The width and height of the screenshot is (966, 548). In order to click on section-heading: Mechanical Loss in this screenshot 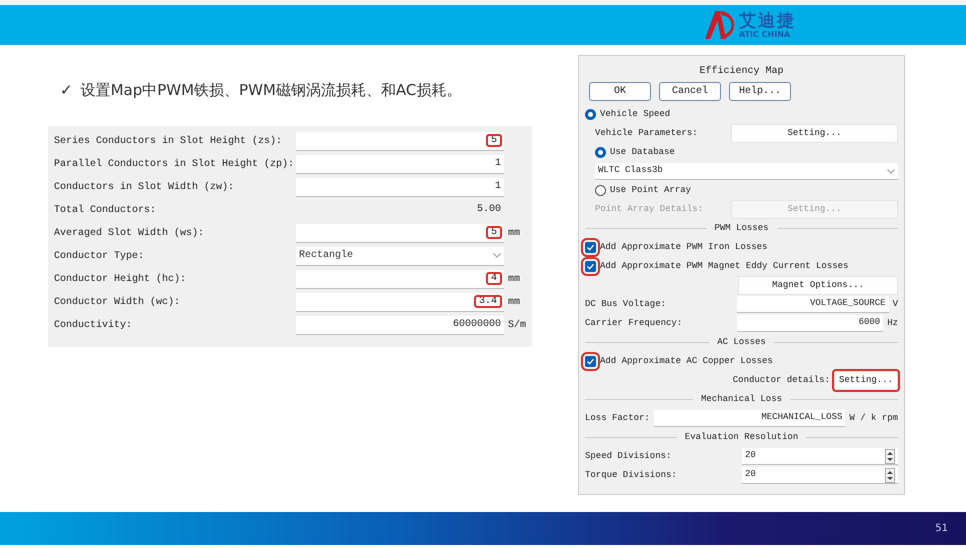, I will do `click(742, 399)`.